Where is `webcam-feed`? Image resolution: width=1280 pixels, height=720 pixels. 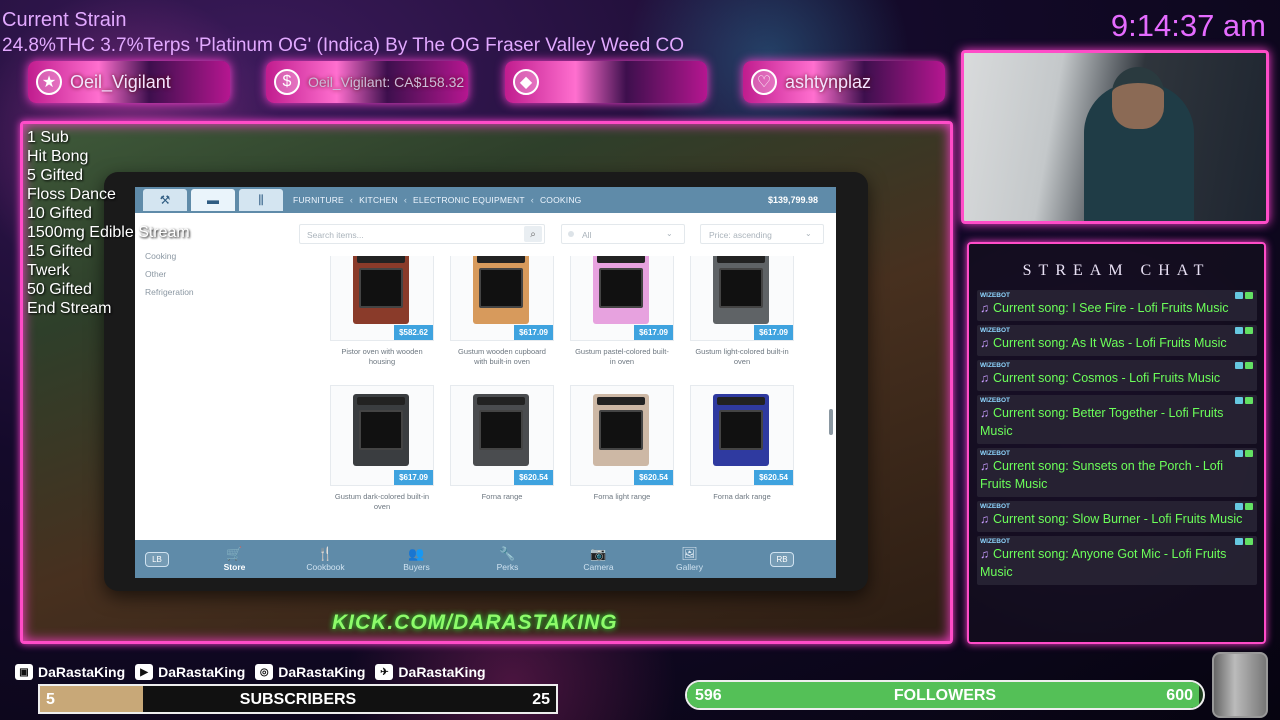
webcam-feed is located at coordinates (1115, 137).